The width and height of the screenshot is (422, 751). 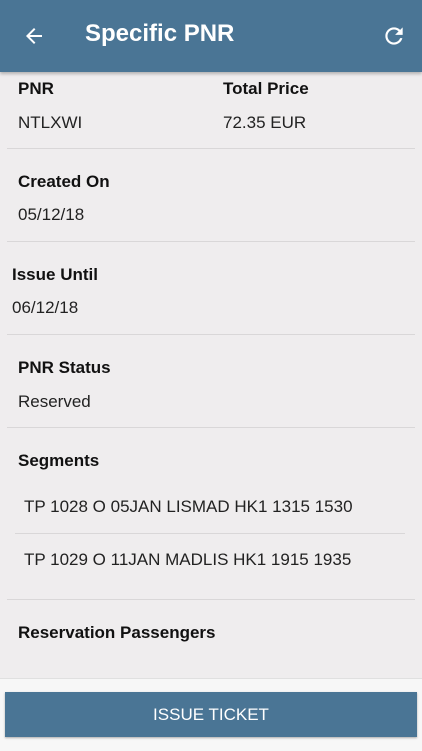 I want to click on bottom-bar: ISSUE TICKET, so click(x=211, y=714).